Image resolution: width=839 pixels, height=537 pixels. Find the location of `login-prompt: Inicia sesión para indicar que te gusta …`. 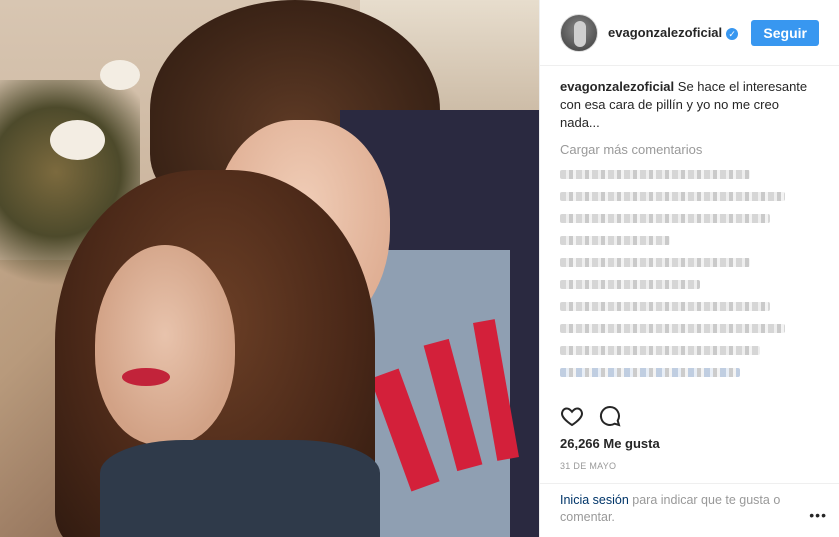

login-prompt: Inicia sesión para indicar que te gusta … is located at coordinates (689, 504).